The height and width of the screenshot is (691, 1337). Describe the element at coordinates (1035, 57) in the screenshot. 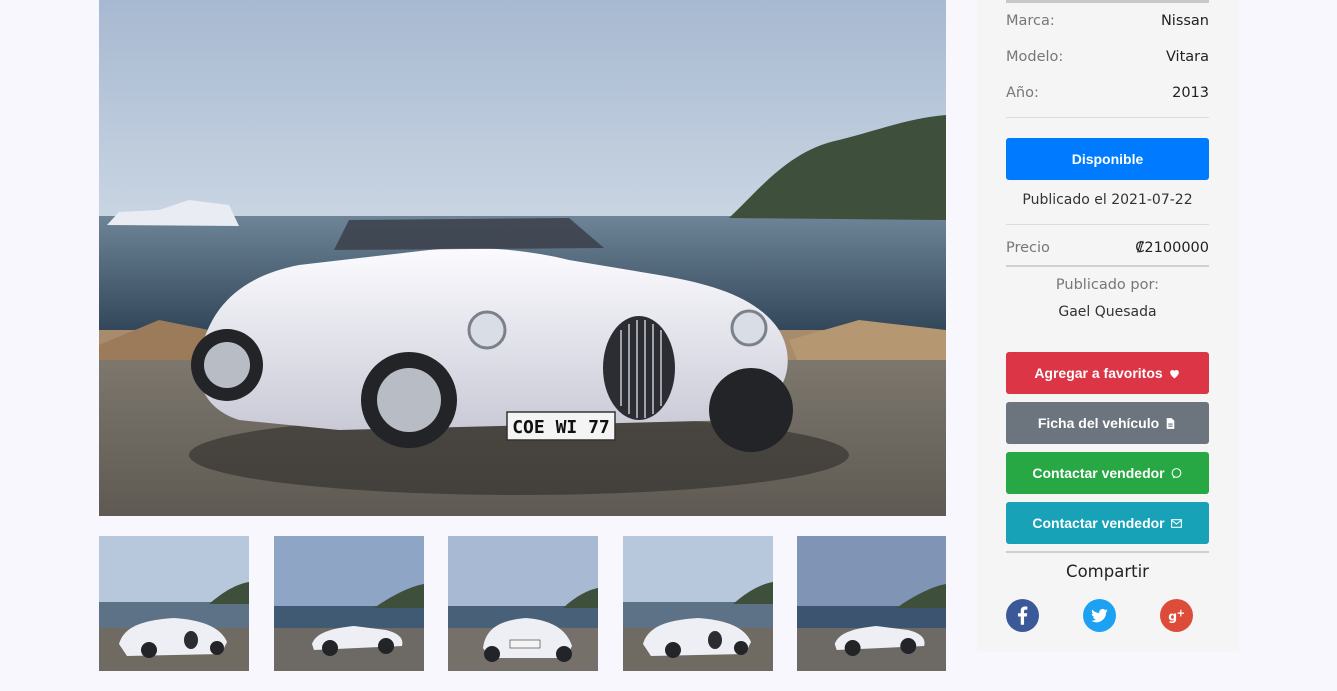

I see `spec-label: Modelo:` at that location.